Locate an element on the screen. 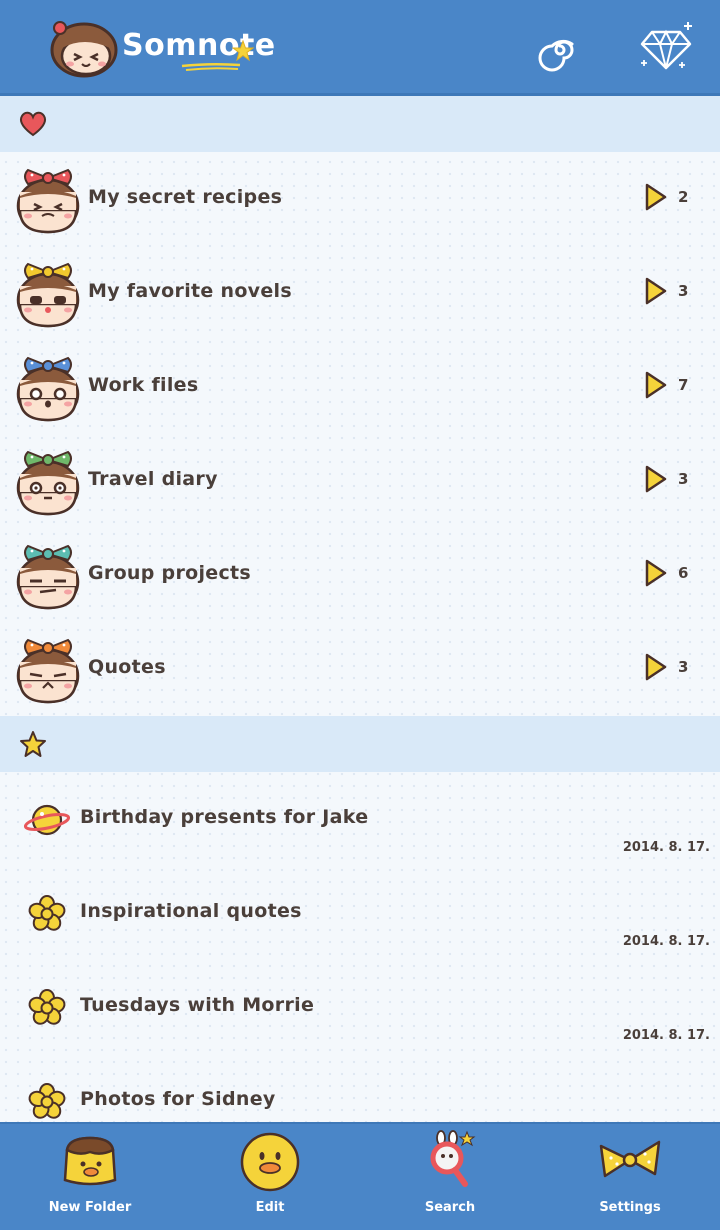 Image resolution: width=720 pixels, height=1230 pixels. note-title: Birthday presents for Jake is located at coordinates (224, 817).